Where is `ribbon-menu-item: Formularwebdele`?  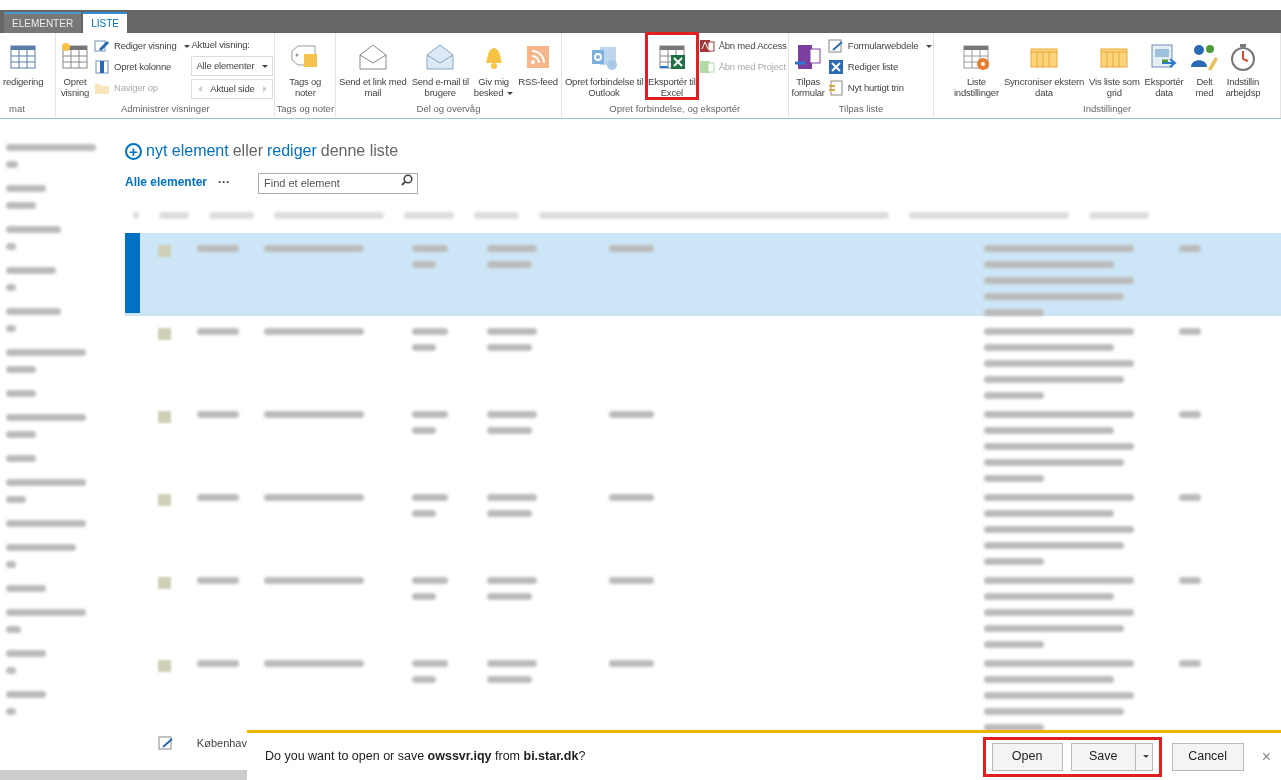
ribbon-menu-item: Formularwebdele is located at coordinates (880, 46).